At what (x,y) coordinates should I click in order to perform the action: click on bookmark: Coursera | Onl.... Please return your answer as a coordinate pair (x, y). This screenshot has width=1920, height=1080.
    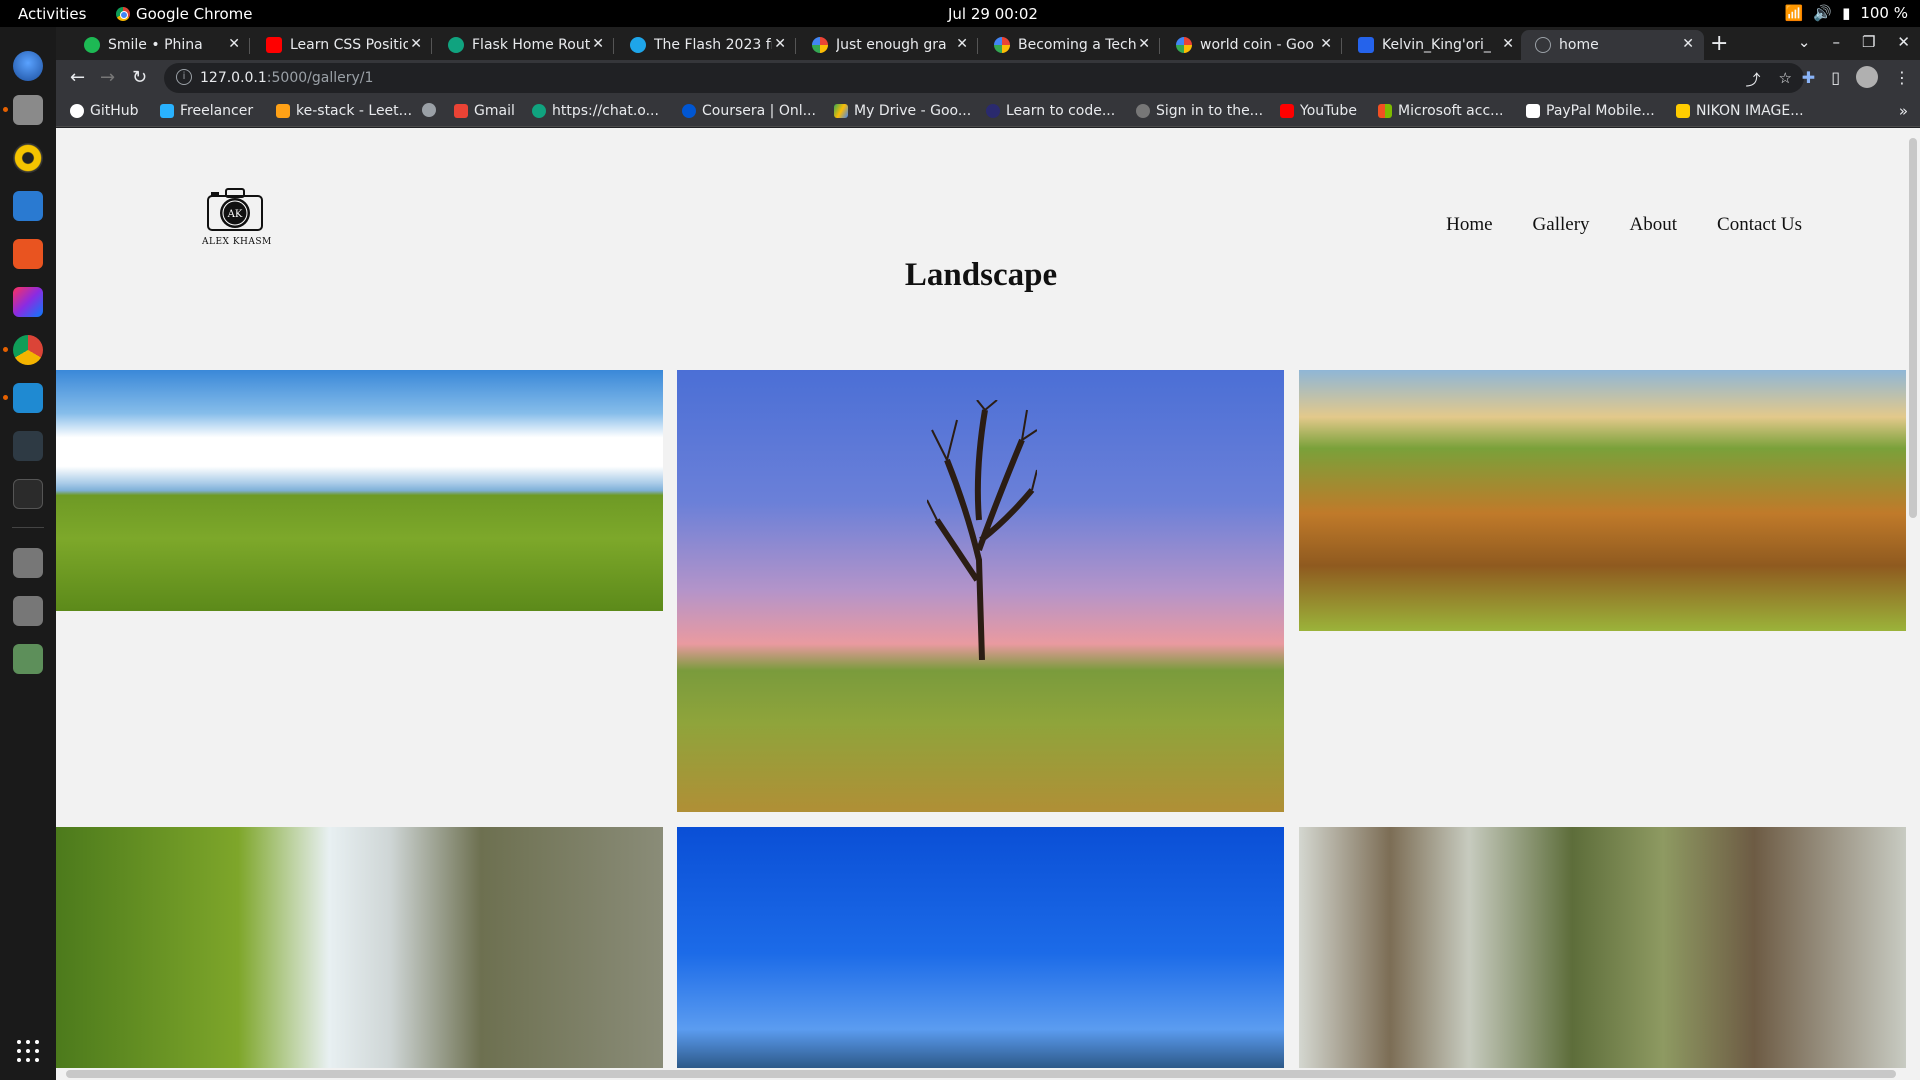
    Looking at the image, I should click on (749, 111).